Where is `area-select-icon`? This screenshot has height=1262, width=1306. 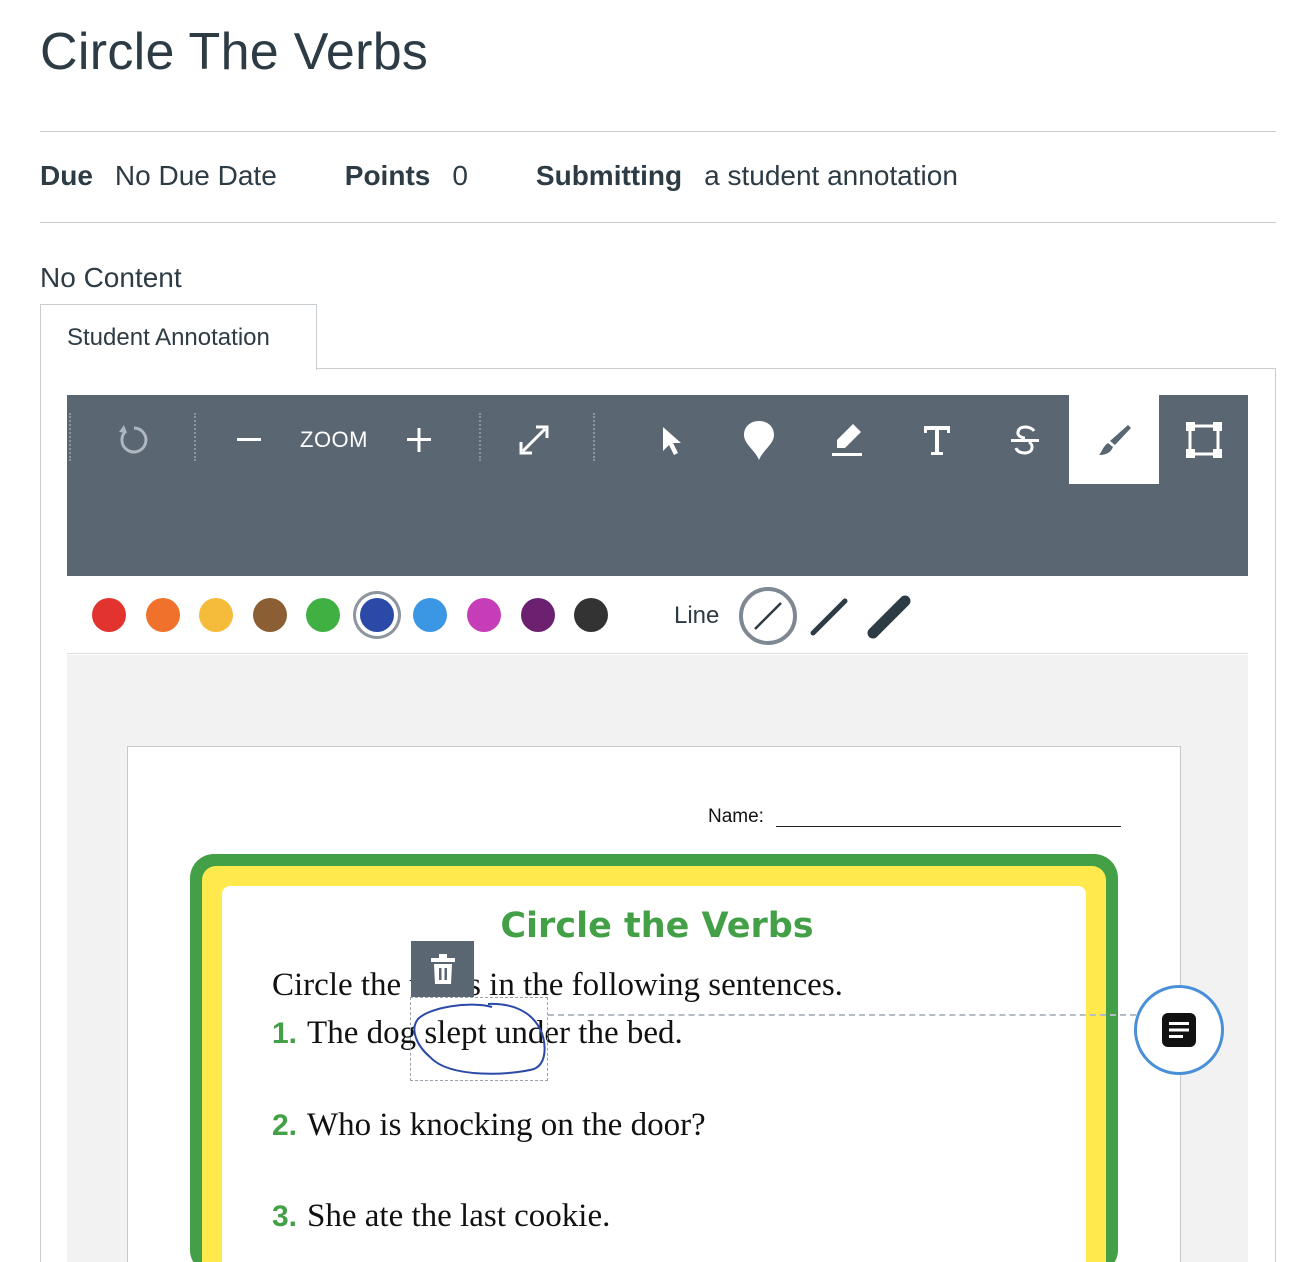
area-select-icon is located at coordinates (1203, 439).